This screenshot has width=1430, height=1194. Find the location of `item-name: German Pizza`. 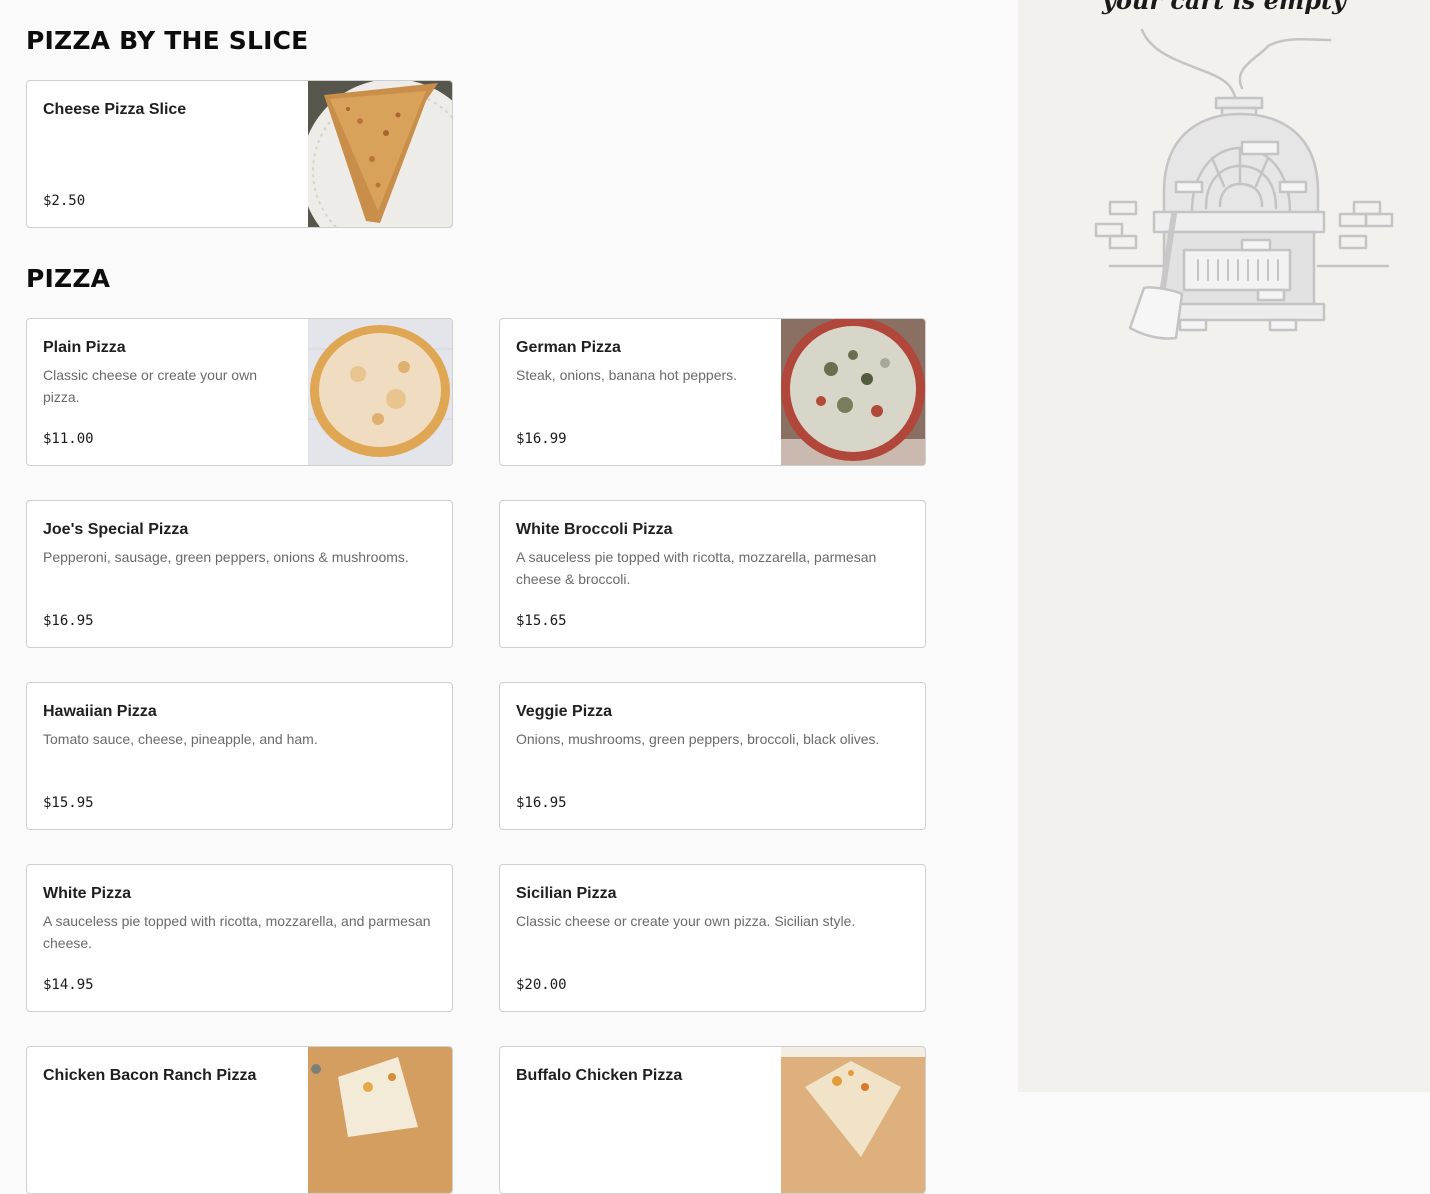

item-name: German Pizza is located at coordinates (568, 347).